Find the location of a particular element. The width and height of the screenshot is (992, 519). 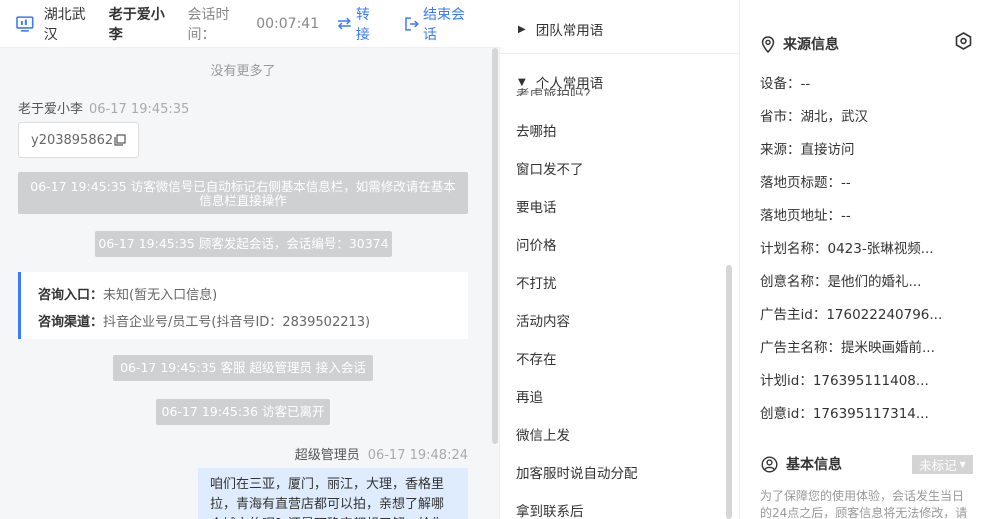

team-phrases-group: ▶ 团队常用语 is located at coordinates (560, 29).